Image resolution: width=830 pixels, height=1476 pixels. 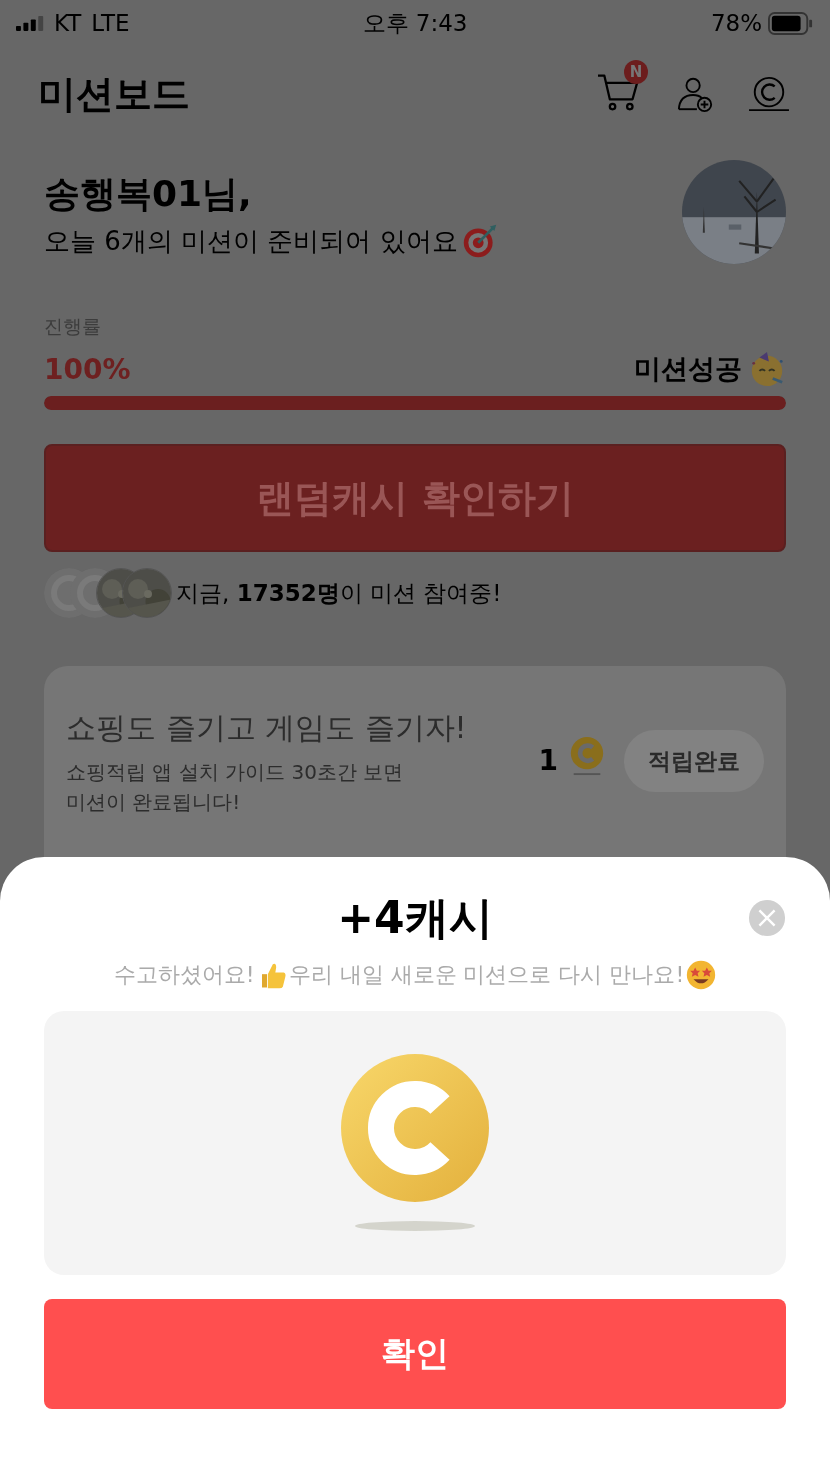 What do you see at coordinates (267, 728) in the screenshot?
I see `mission-title: 쇼핑도 즐기고 게임도 즐기자!` at bounding box center [267, 728].